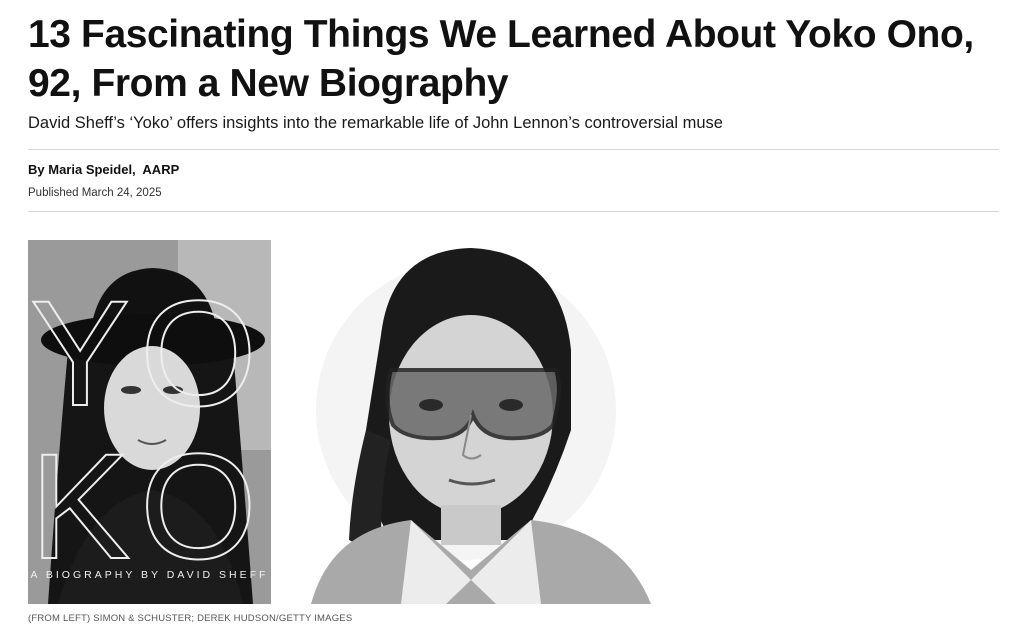 Image resolution: width=1024 pixels, height=630 pixels. I want to click on publish-date: Published March 24, 2025, so click(95, 193).